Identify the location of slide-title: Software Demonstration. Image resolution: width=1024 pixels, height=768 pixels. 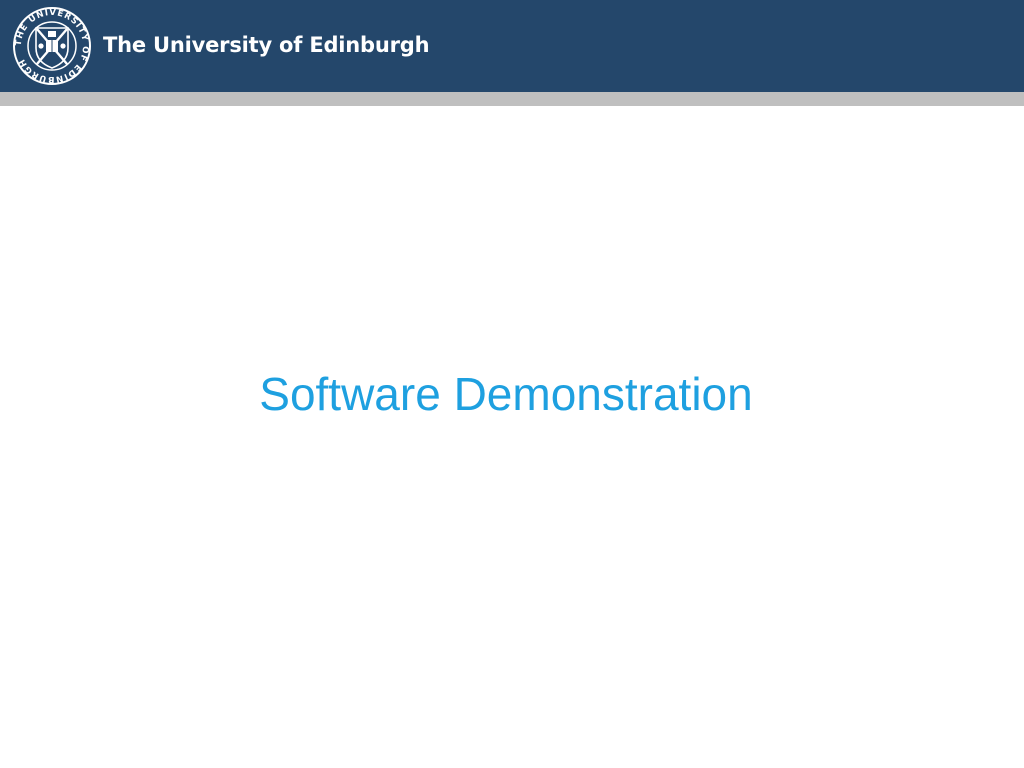
(506, 394).